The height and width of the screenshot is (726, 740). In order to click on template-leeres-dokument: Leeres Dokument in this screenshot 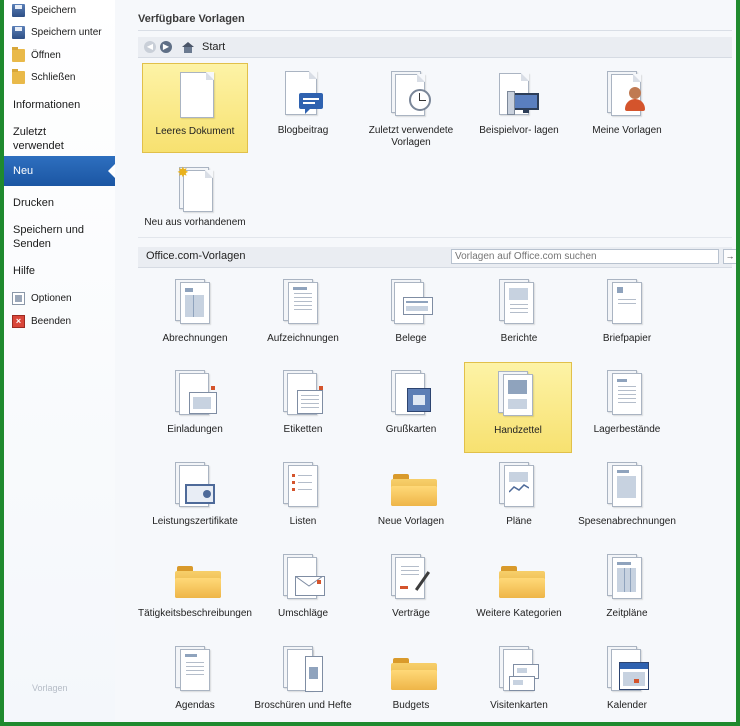, I will do `click(195, 108)`.